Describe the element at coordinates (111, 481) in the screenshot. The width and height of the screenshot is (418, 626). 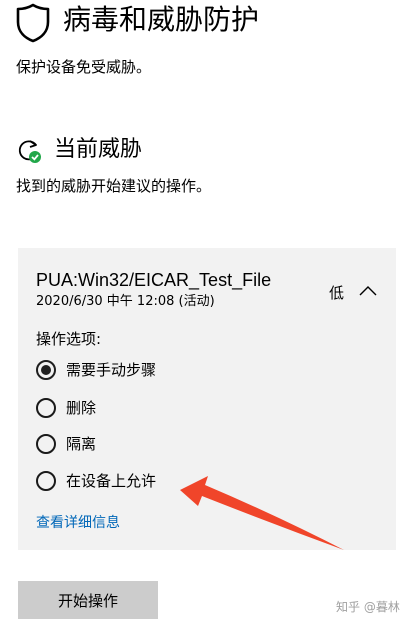
I see `option-label: 在设备上允许` at that location.